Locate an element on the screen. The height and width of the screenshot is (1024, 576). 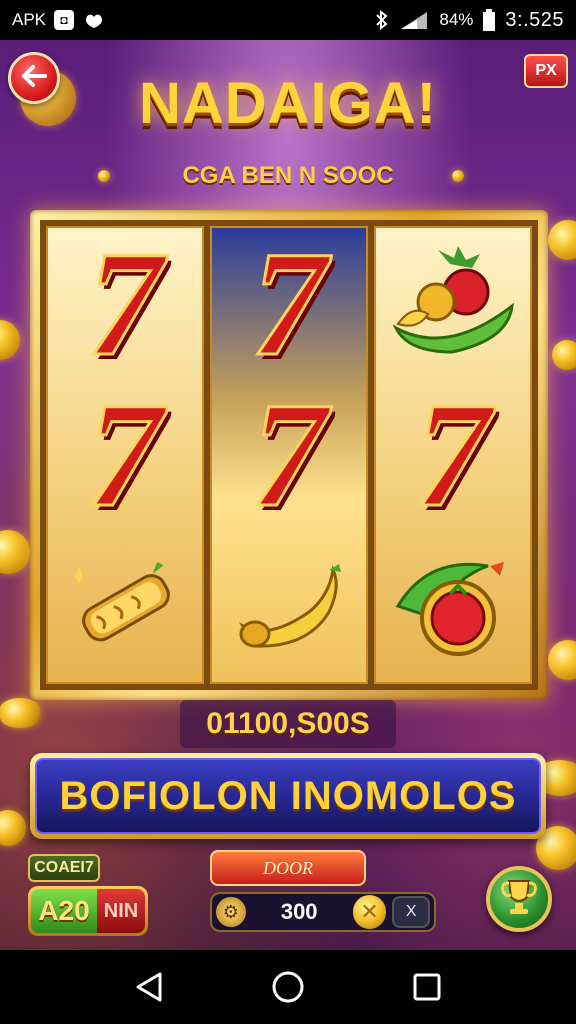
battery-icon is located at coordinates (489, 20).